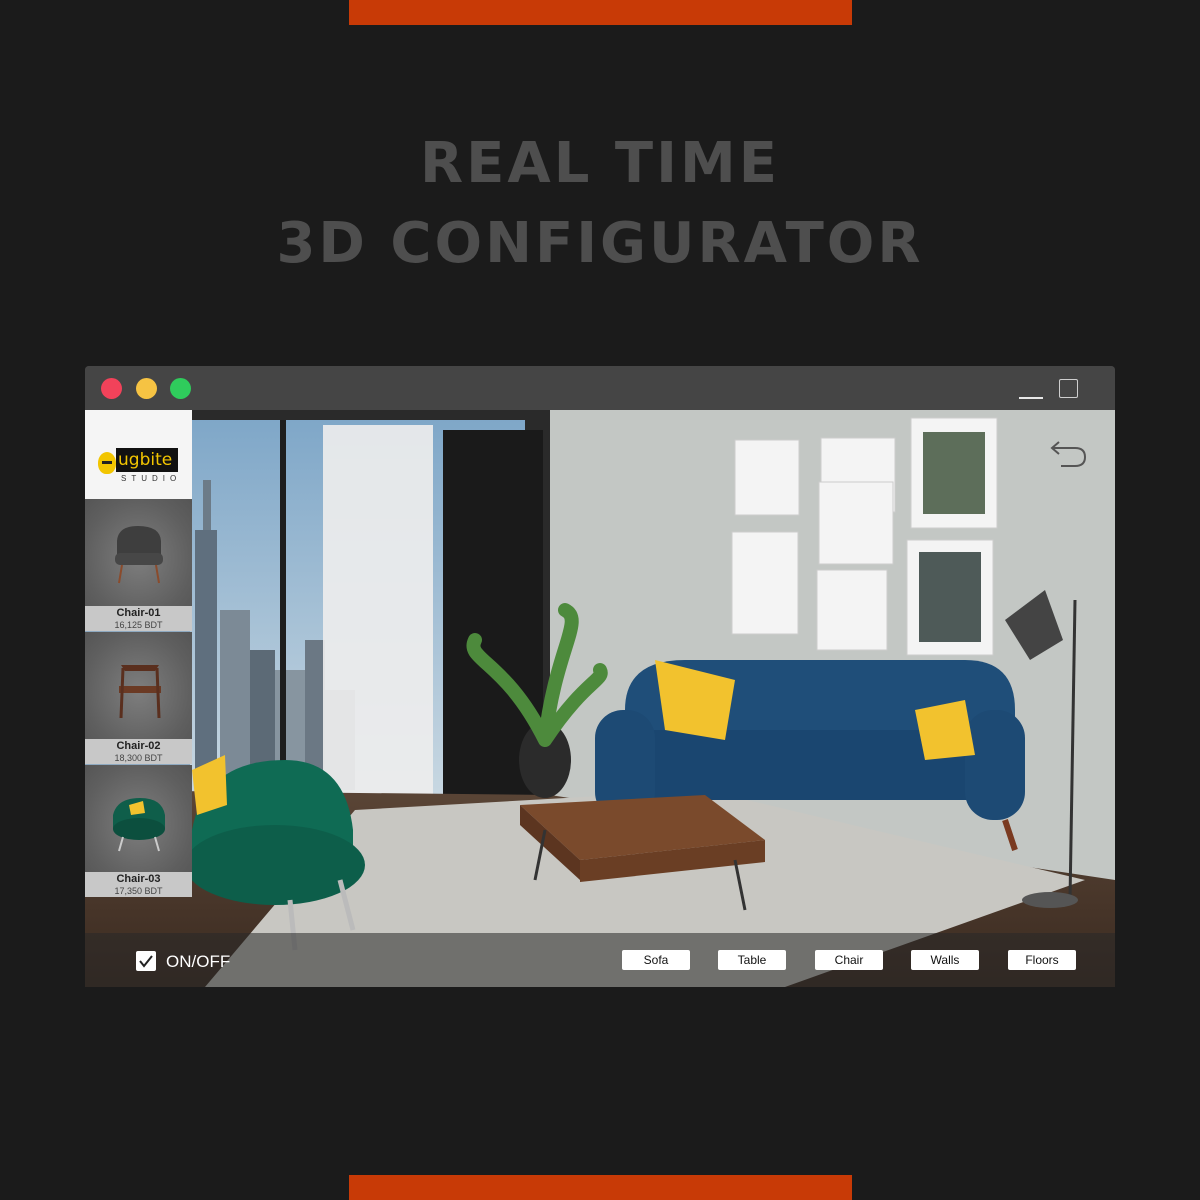  I want to click on catalog-item-chair-03: Chair-03 17,350 BDT, so click(138, 831).